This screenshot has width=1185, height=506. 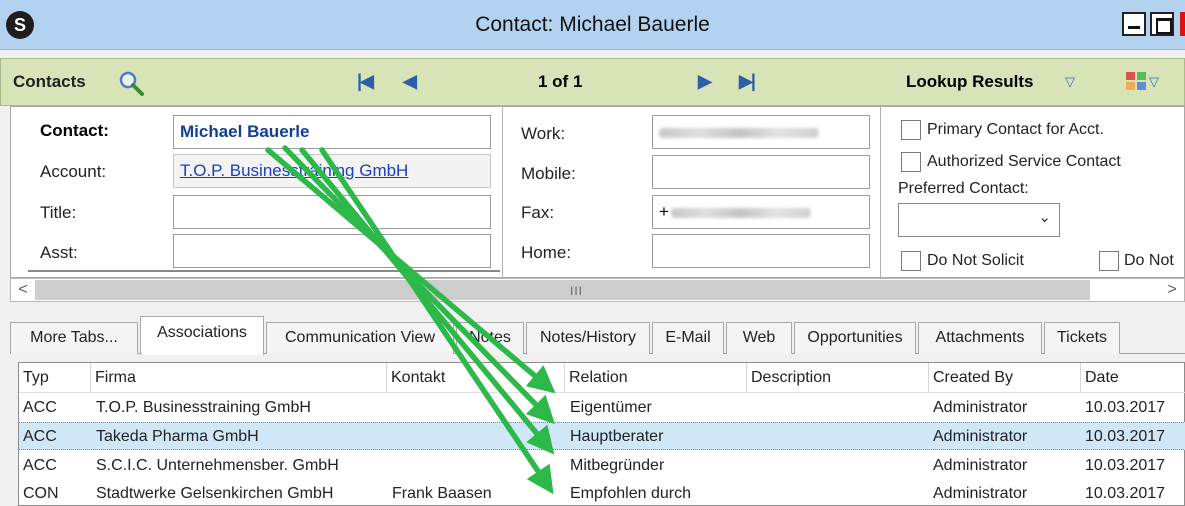 I want to click on contact-label: Contact:, so click(x=74, y=130).